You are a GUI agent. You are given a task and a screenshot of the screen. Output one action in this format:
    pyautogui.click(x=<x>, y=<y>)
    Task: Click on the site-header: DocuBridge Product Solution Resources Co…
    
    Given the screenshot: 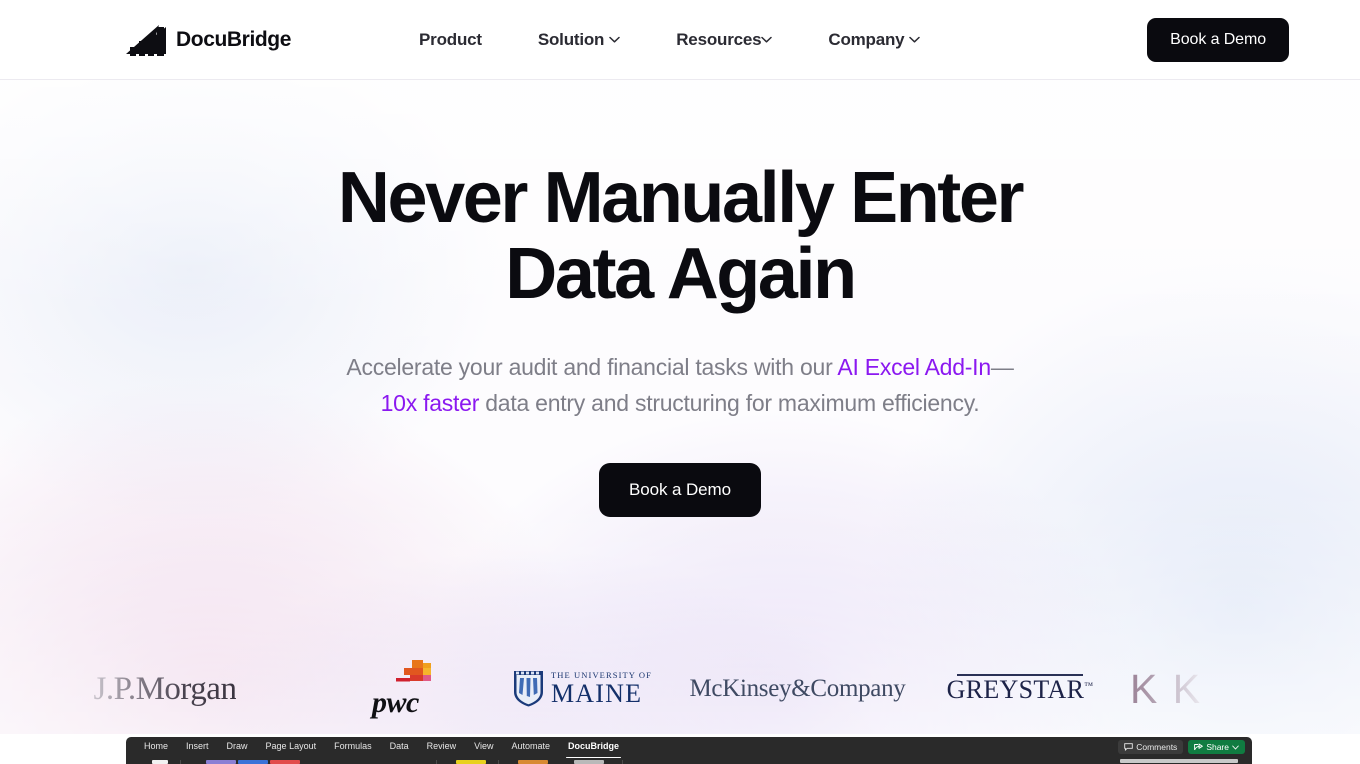 What is the action you would take?
    pyautogui.click(x=680, y=40)
    